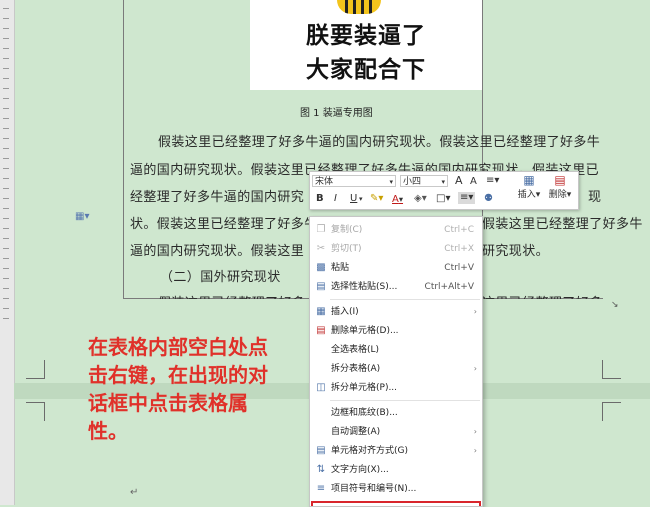 The height and width of the screenshot is (507, 650). Describe the element at coordinates (321, 229) in the screenshot. I see `copy-icon: ❐` at that location.